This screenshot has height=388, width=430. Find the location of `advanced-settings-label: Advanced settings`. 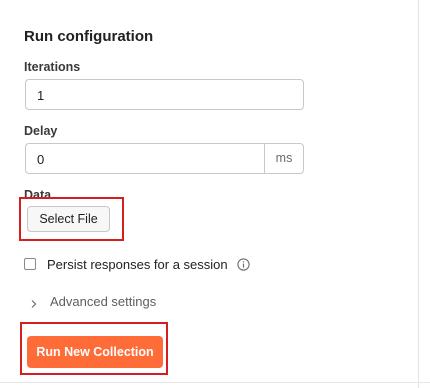

advanced-settings-label: Advanced settings is located at coordinates (103, 301).